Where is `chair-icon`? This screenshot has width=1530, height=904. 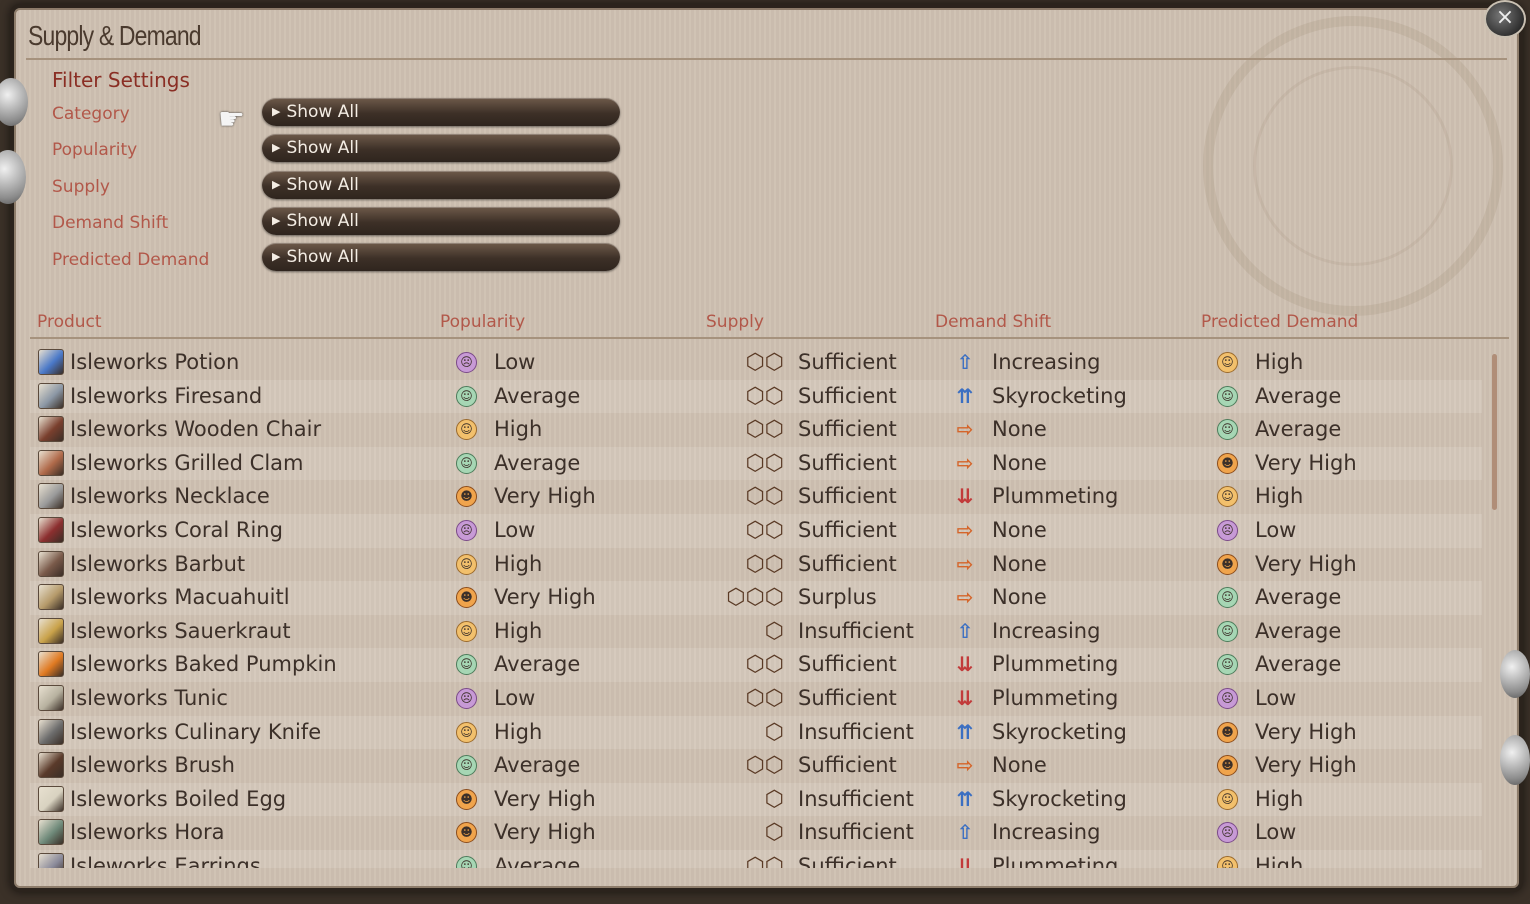 chair-icon is located at coordinates (51, 429).